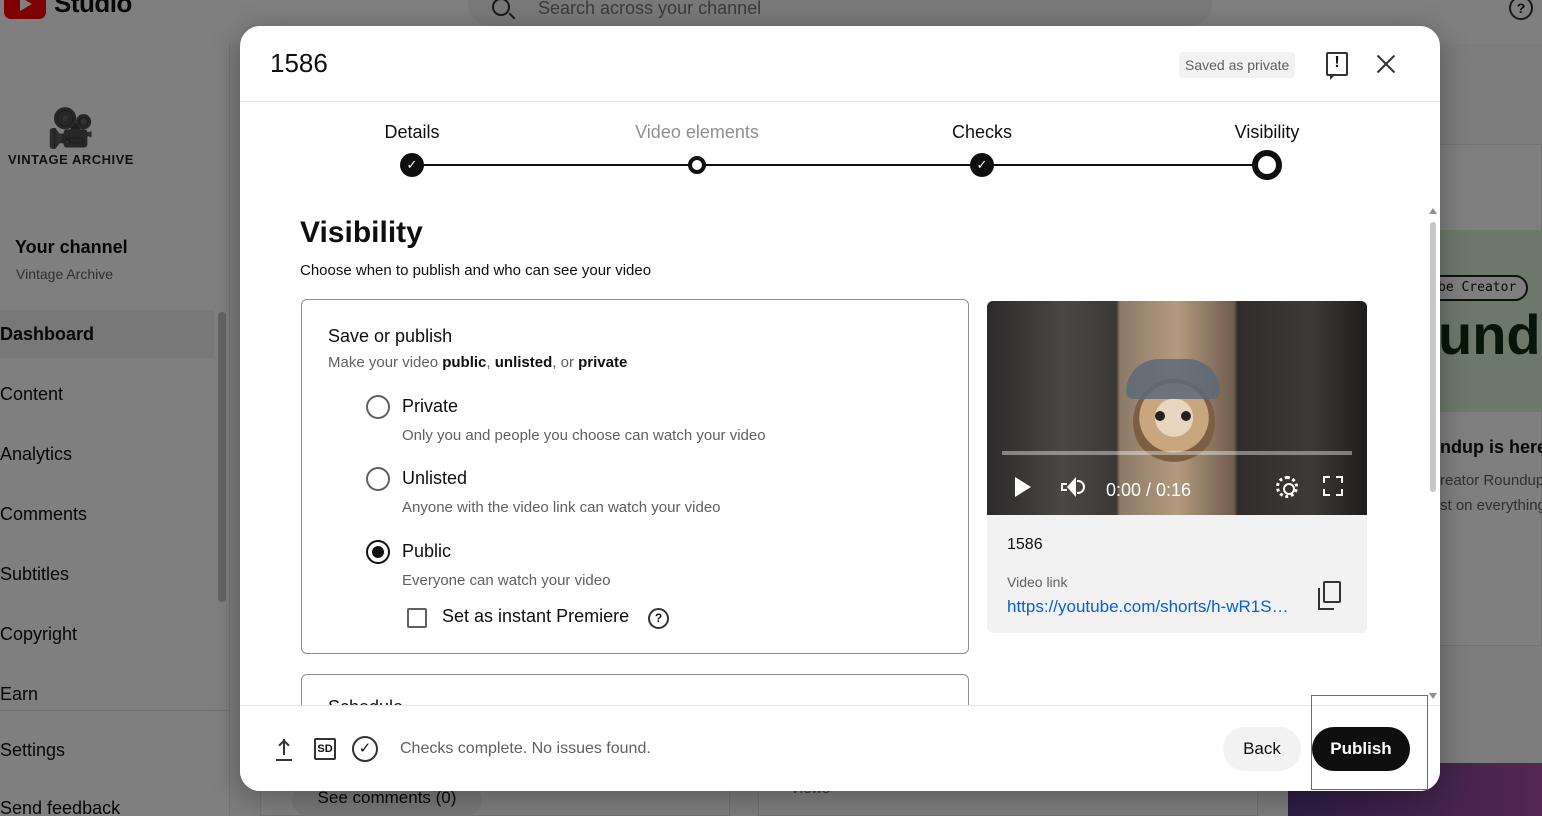  Describe the element at coordinates (417, 618) in the screenshot. I see `instant-premiere-checkbox` at that location.